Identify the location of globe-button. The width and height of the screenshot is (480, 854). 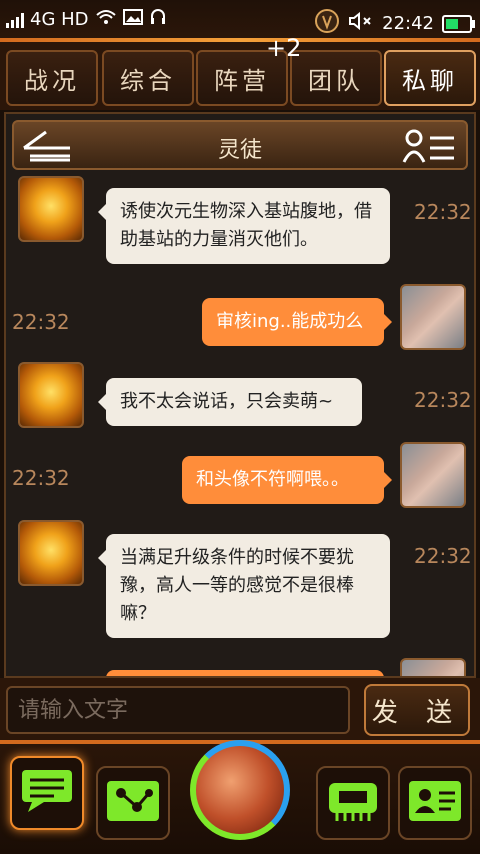
(240, 790).